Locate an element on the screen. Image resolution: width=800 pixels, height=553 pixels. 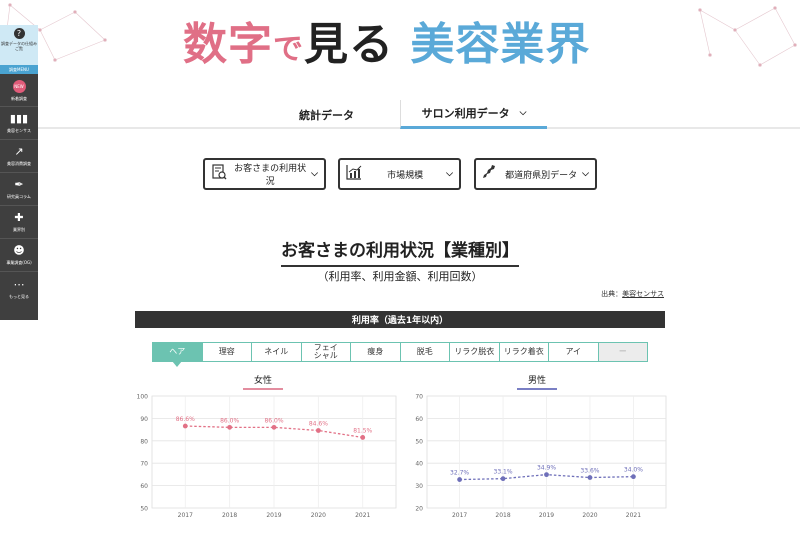
map-icon is located at coordinates (491, 174).